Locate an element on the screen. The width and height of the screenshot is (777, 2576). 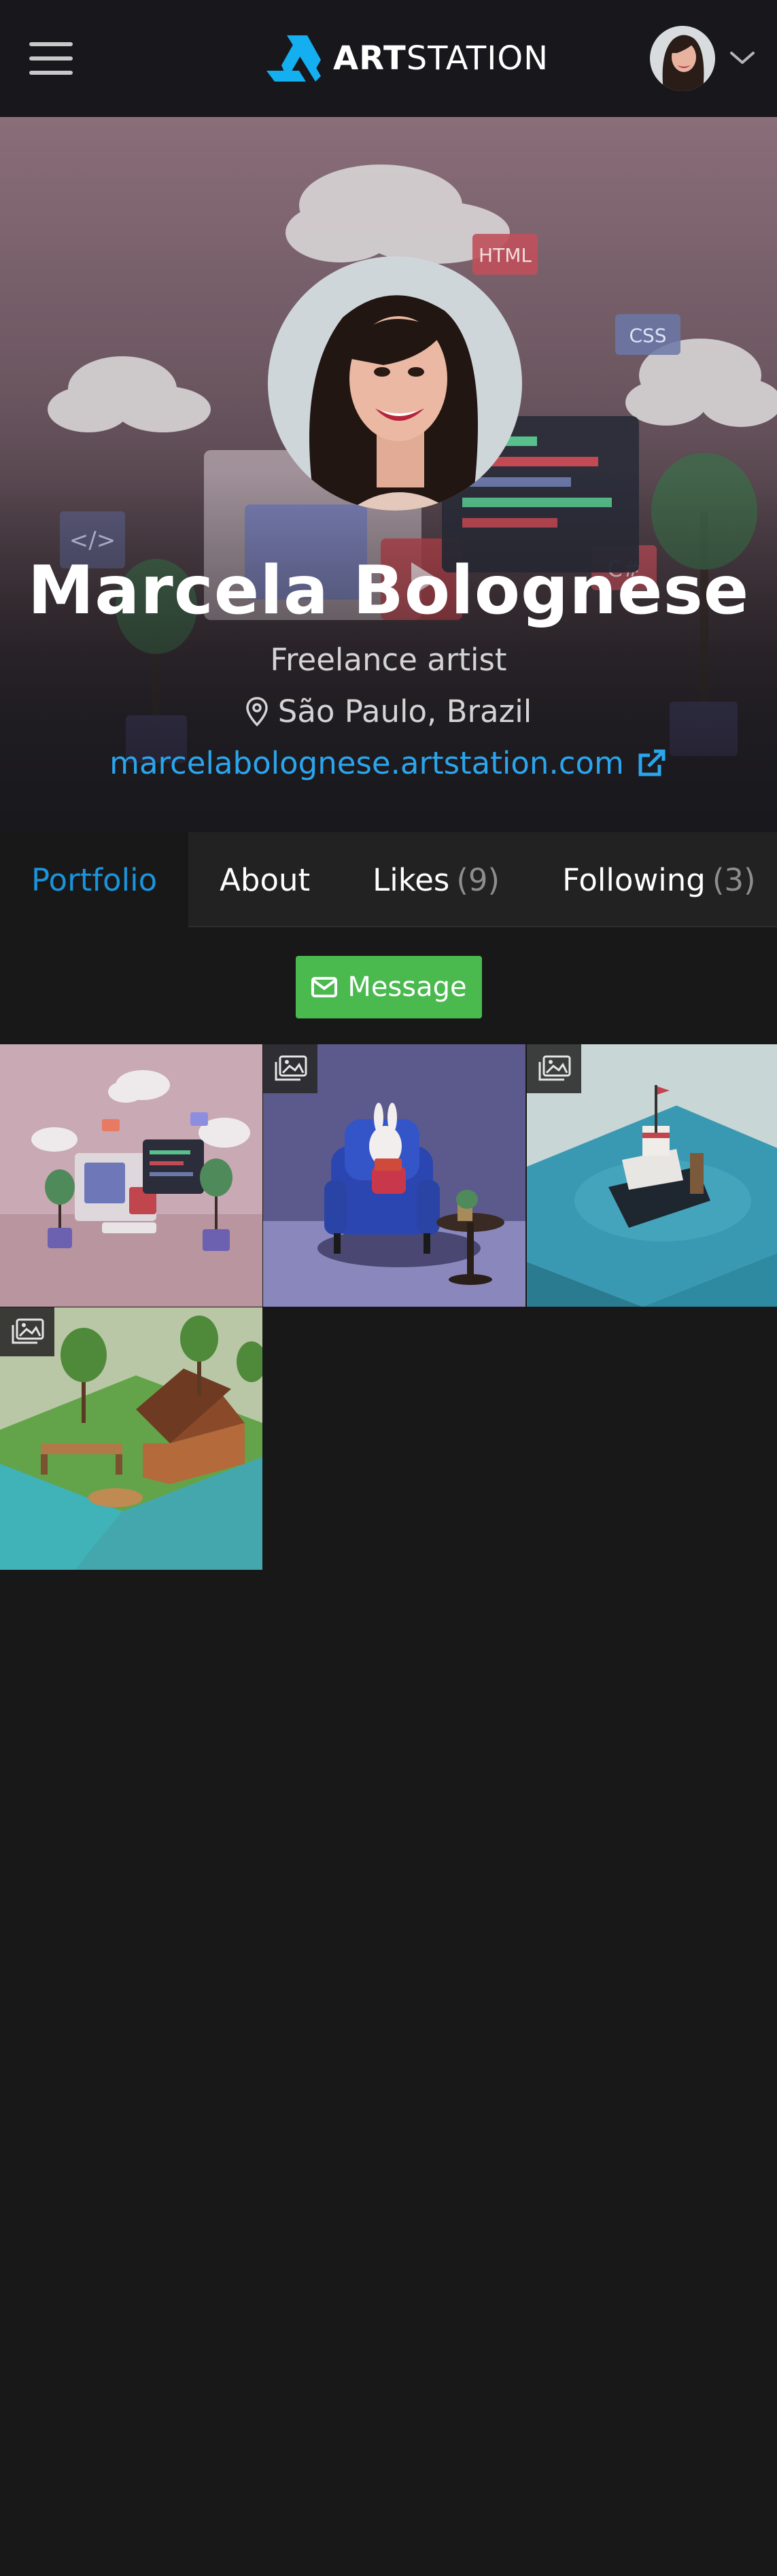
profile-website-link: marcelabolognese.artstation.com is located at coordinates (388, 763).